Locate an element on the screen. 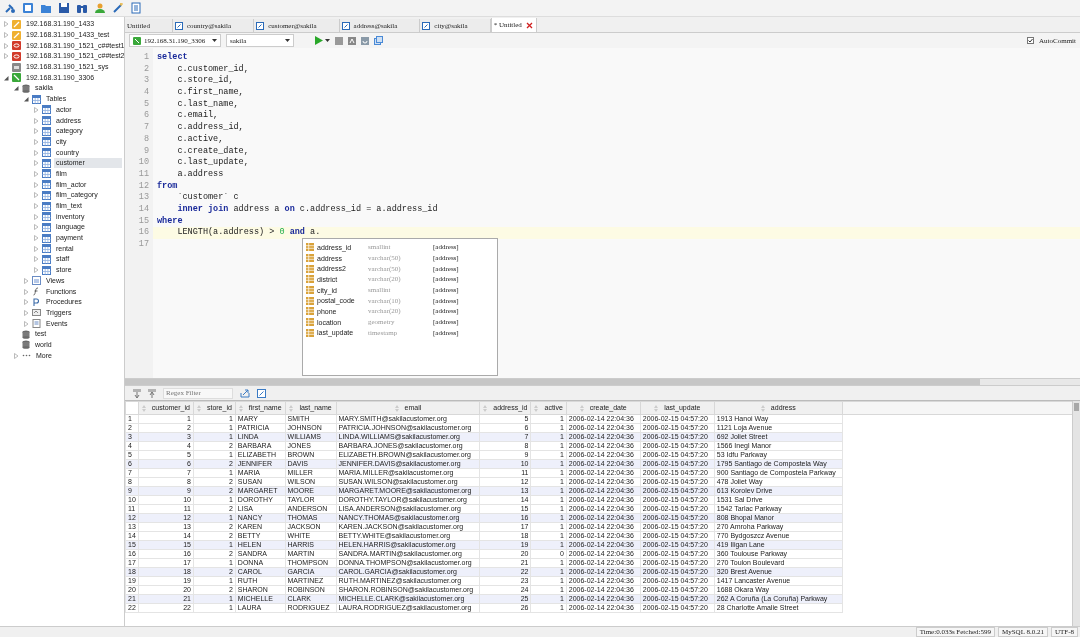 The image size is (1080, 637). code-line: c.last_update, is located at coordinates (616, 163).